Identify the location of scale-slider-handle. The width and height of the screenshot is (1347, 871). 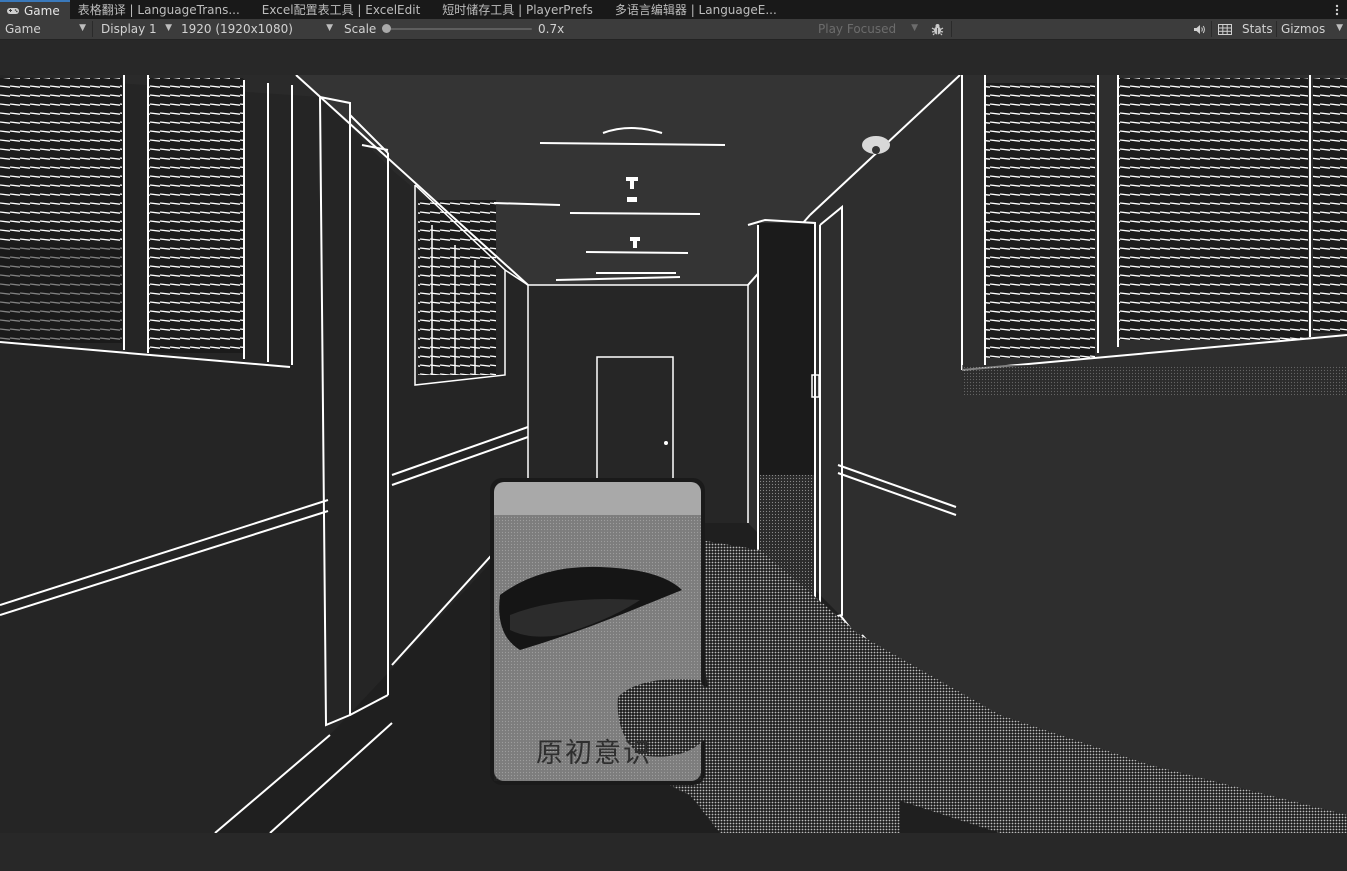
(386, 28).